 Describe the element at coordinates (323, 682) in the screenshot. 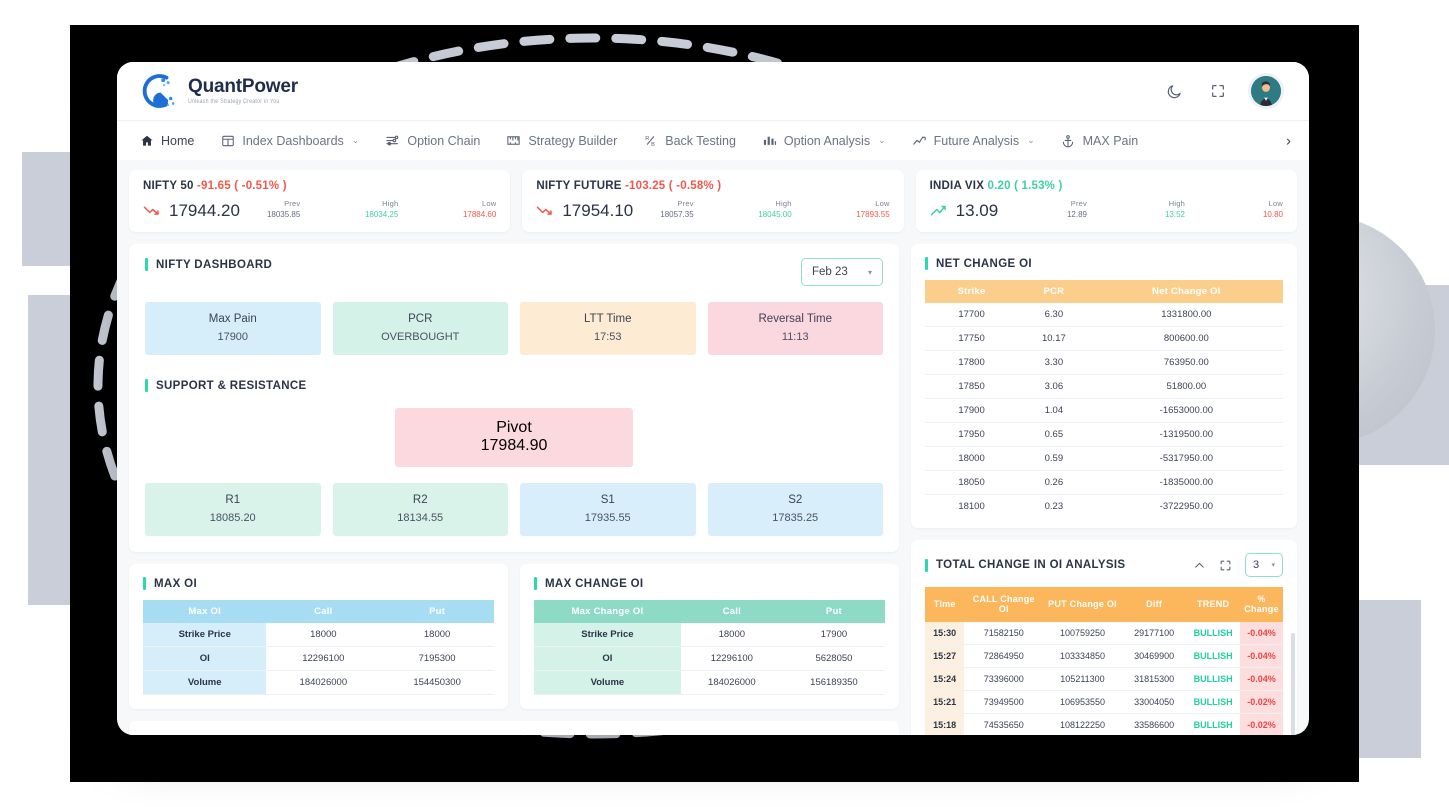

I see `cell-call: 184026000` at that location.